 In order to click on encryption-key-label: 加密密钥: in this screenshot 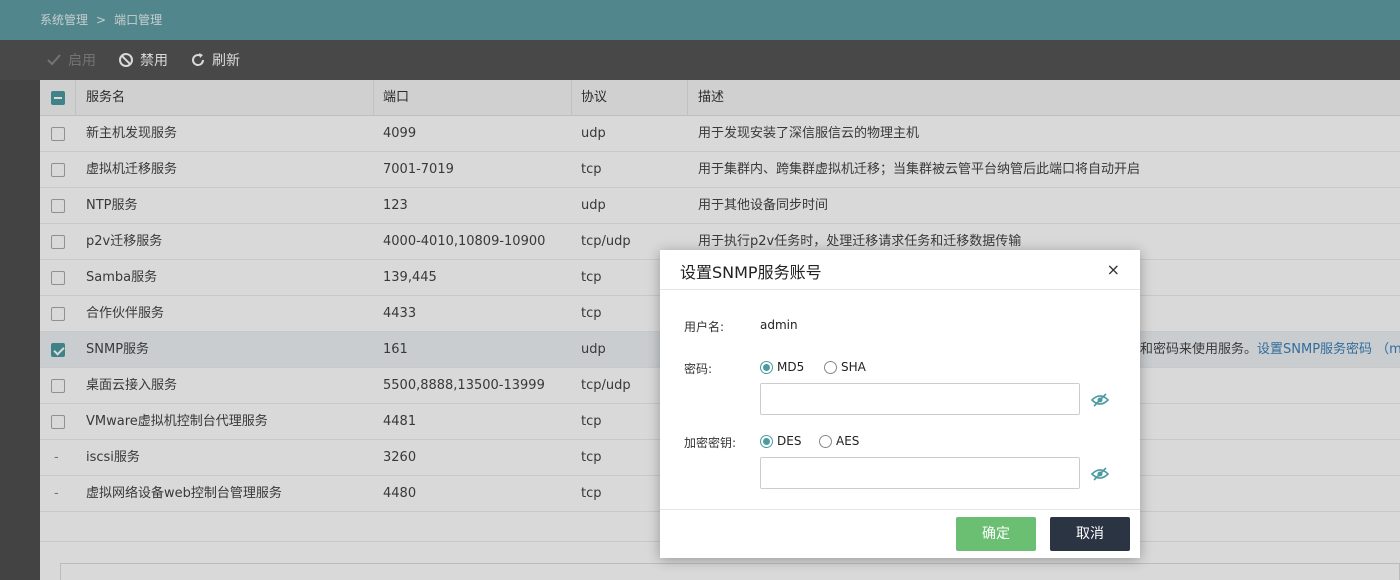, I will do `click(710, 443)`.